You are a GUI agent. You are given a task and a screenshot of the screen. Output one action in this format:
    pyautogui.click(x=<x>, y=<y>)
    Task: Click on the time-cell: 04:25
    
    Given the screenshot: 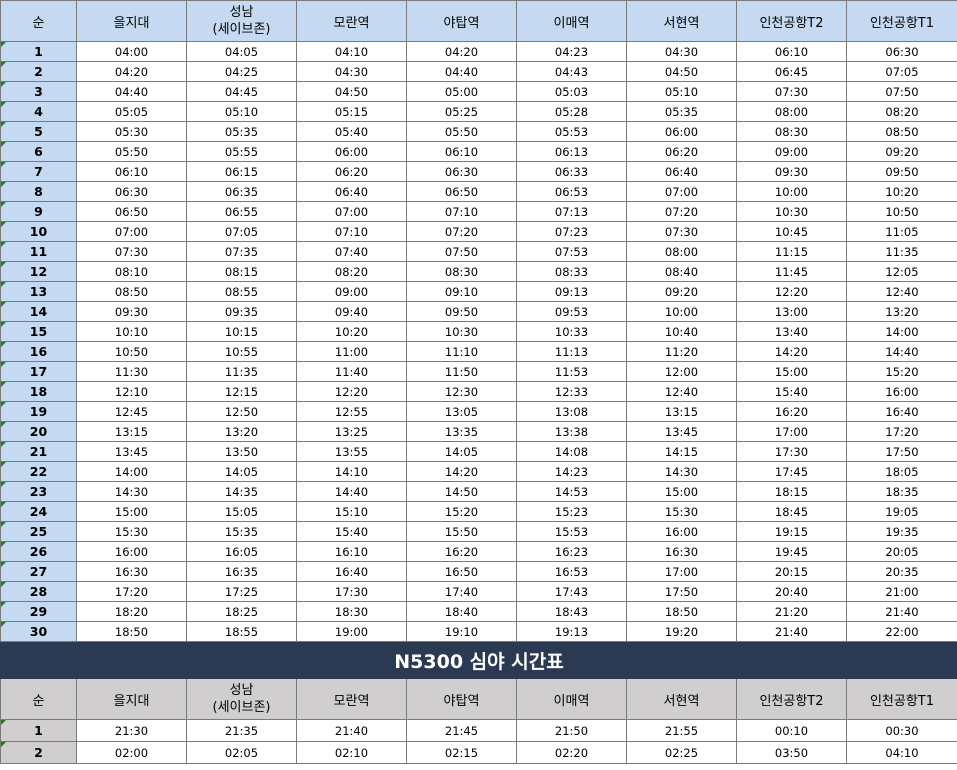 What is the action you would take?
    pyautogui.click(x=241, y=71)
    